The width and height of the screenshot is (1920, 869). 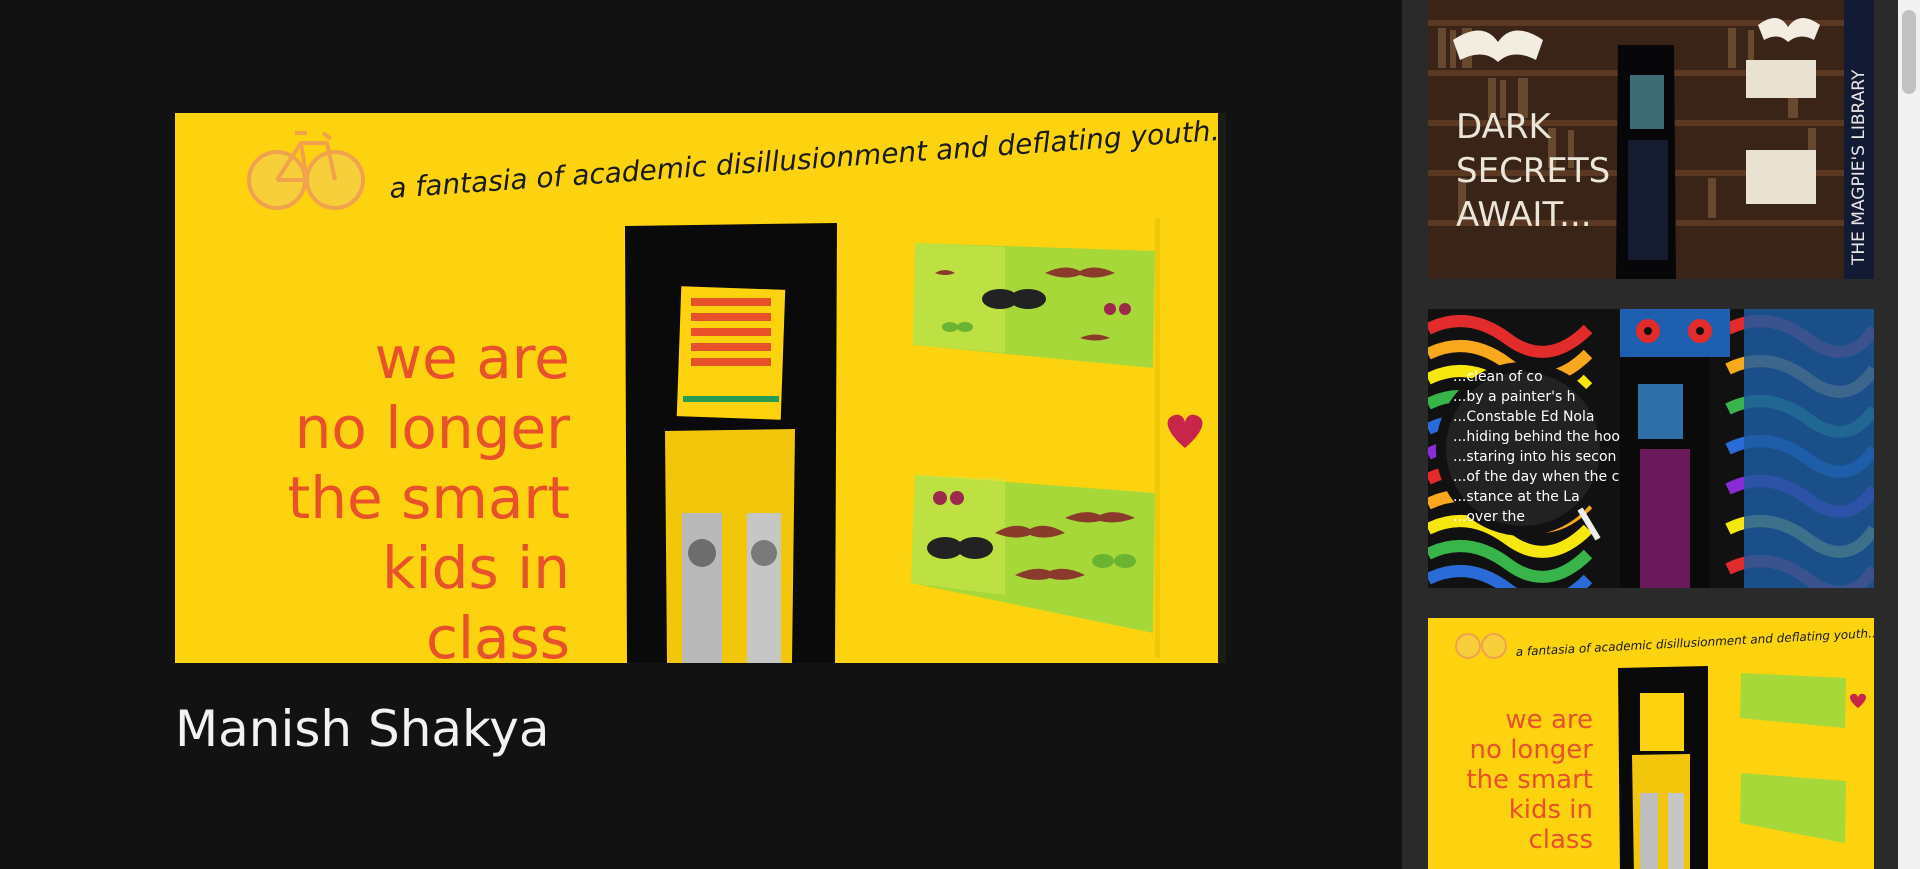 I want to click on thumb-2-text-line: ...staring into his secon, so click(x=1534, y=457).